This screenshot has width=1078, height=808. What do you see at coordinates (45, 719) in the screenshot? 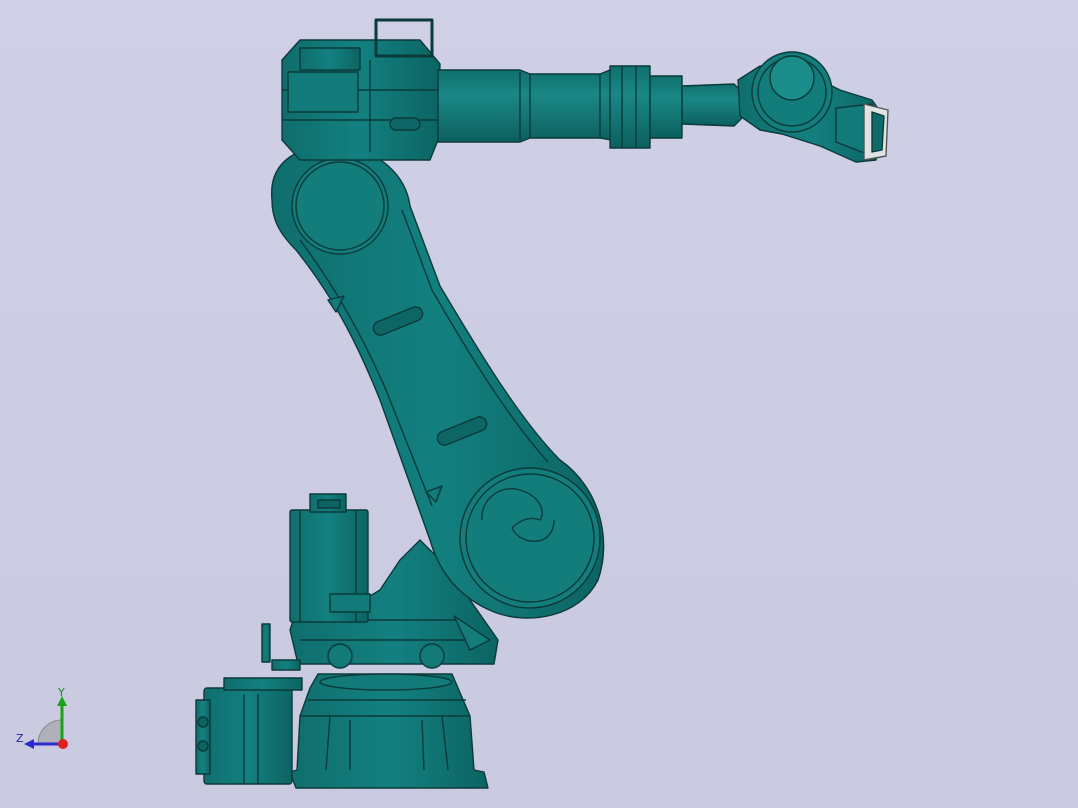
I see `orientation-triad: Y Z` at bounding box center [45, 719].